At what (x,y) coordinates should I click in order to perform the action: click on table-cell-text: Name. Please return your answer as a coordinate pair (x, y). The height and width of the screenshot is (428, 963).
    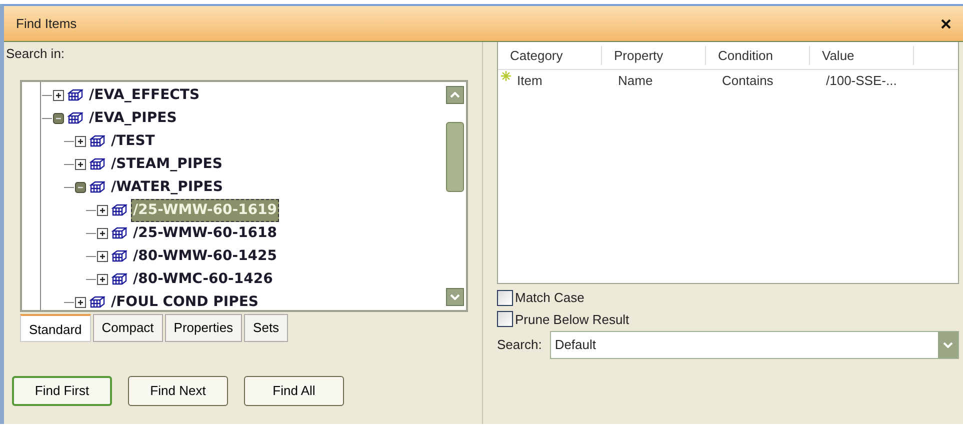
    Looking at the image, I should click on (635, 81).